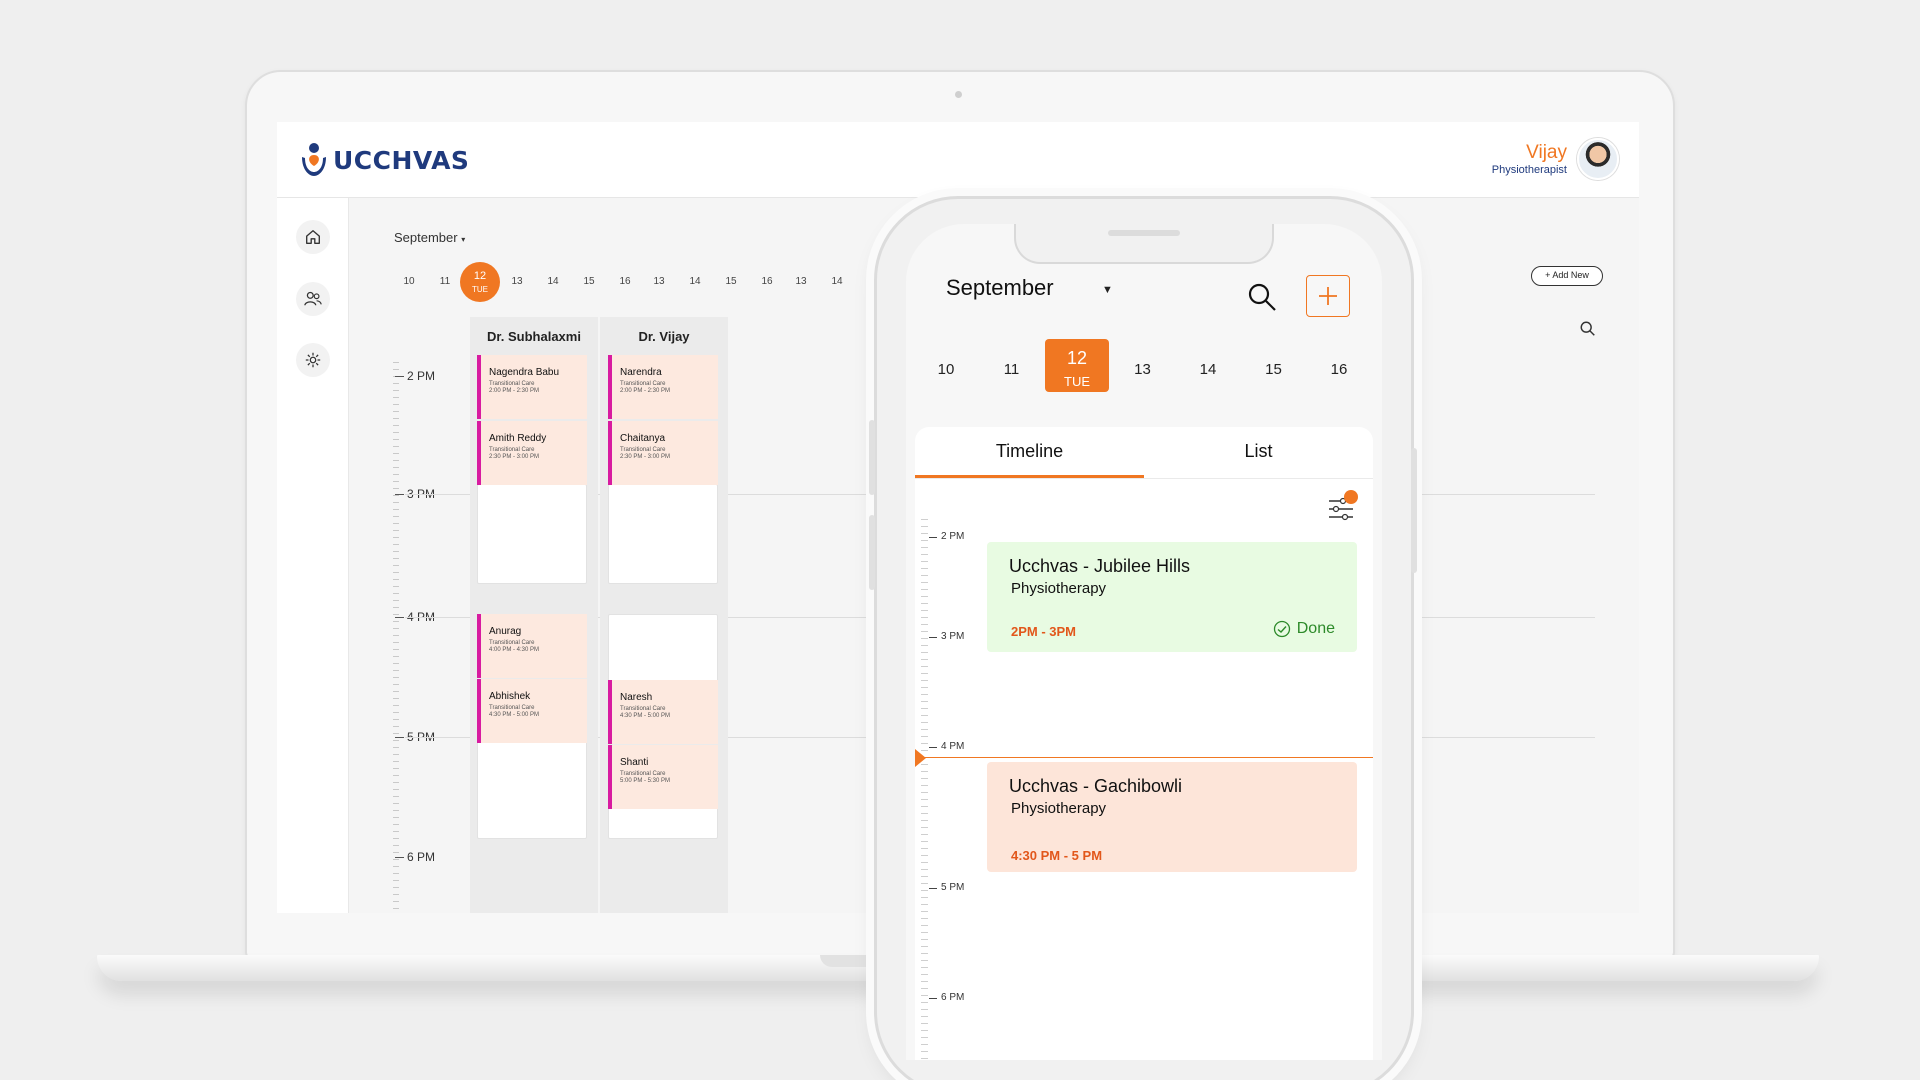 The image size is (1920, 1080). What do you see at coordinates (1258, 451) in the screenshot?
I see `tab-list: List` at bounding box center [1258, 451].